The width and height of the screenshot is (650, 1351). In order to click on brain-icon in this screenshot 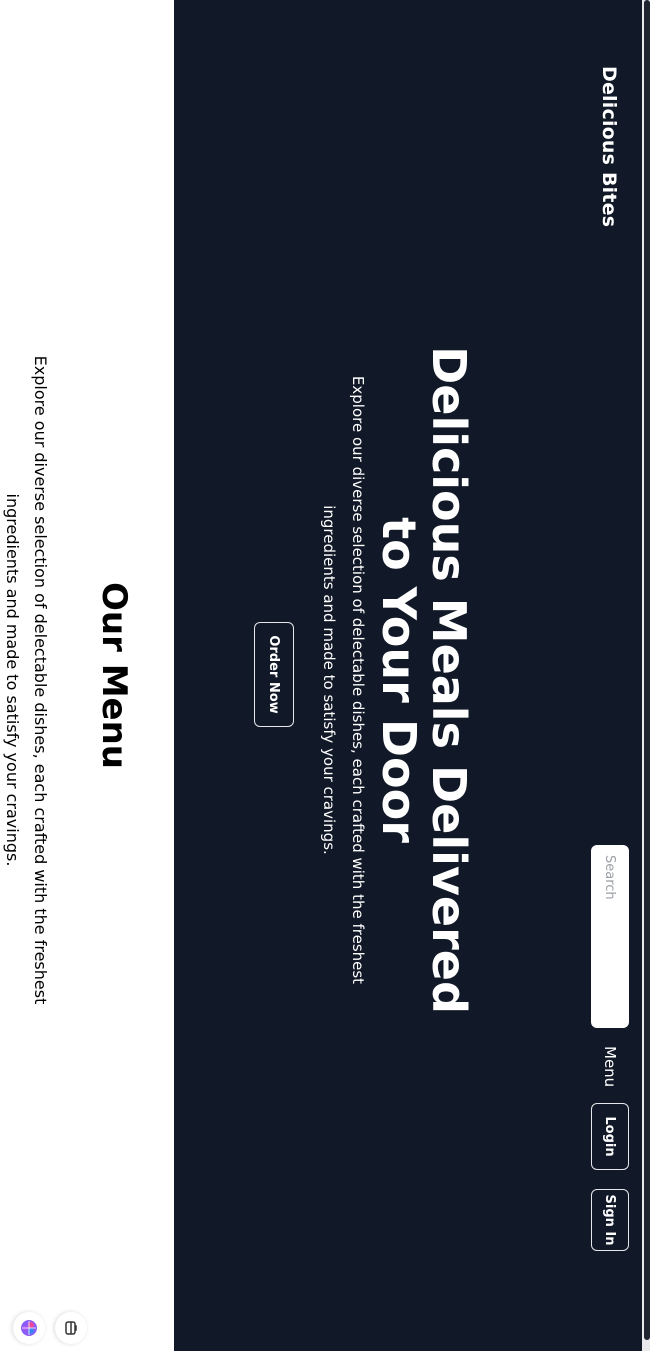, I will do `click(29, 1328)`.